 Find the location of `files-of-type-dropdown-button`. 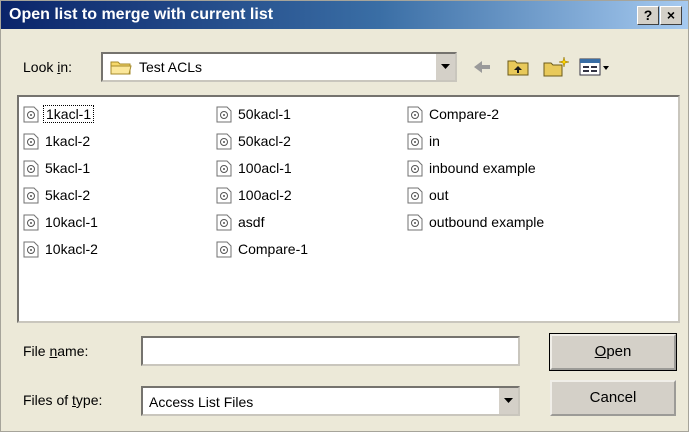

files-of-type-dropdown-button is located at coordinates (508, 401).